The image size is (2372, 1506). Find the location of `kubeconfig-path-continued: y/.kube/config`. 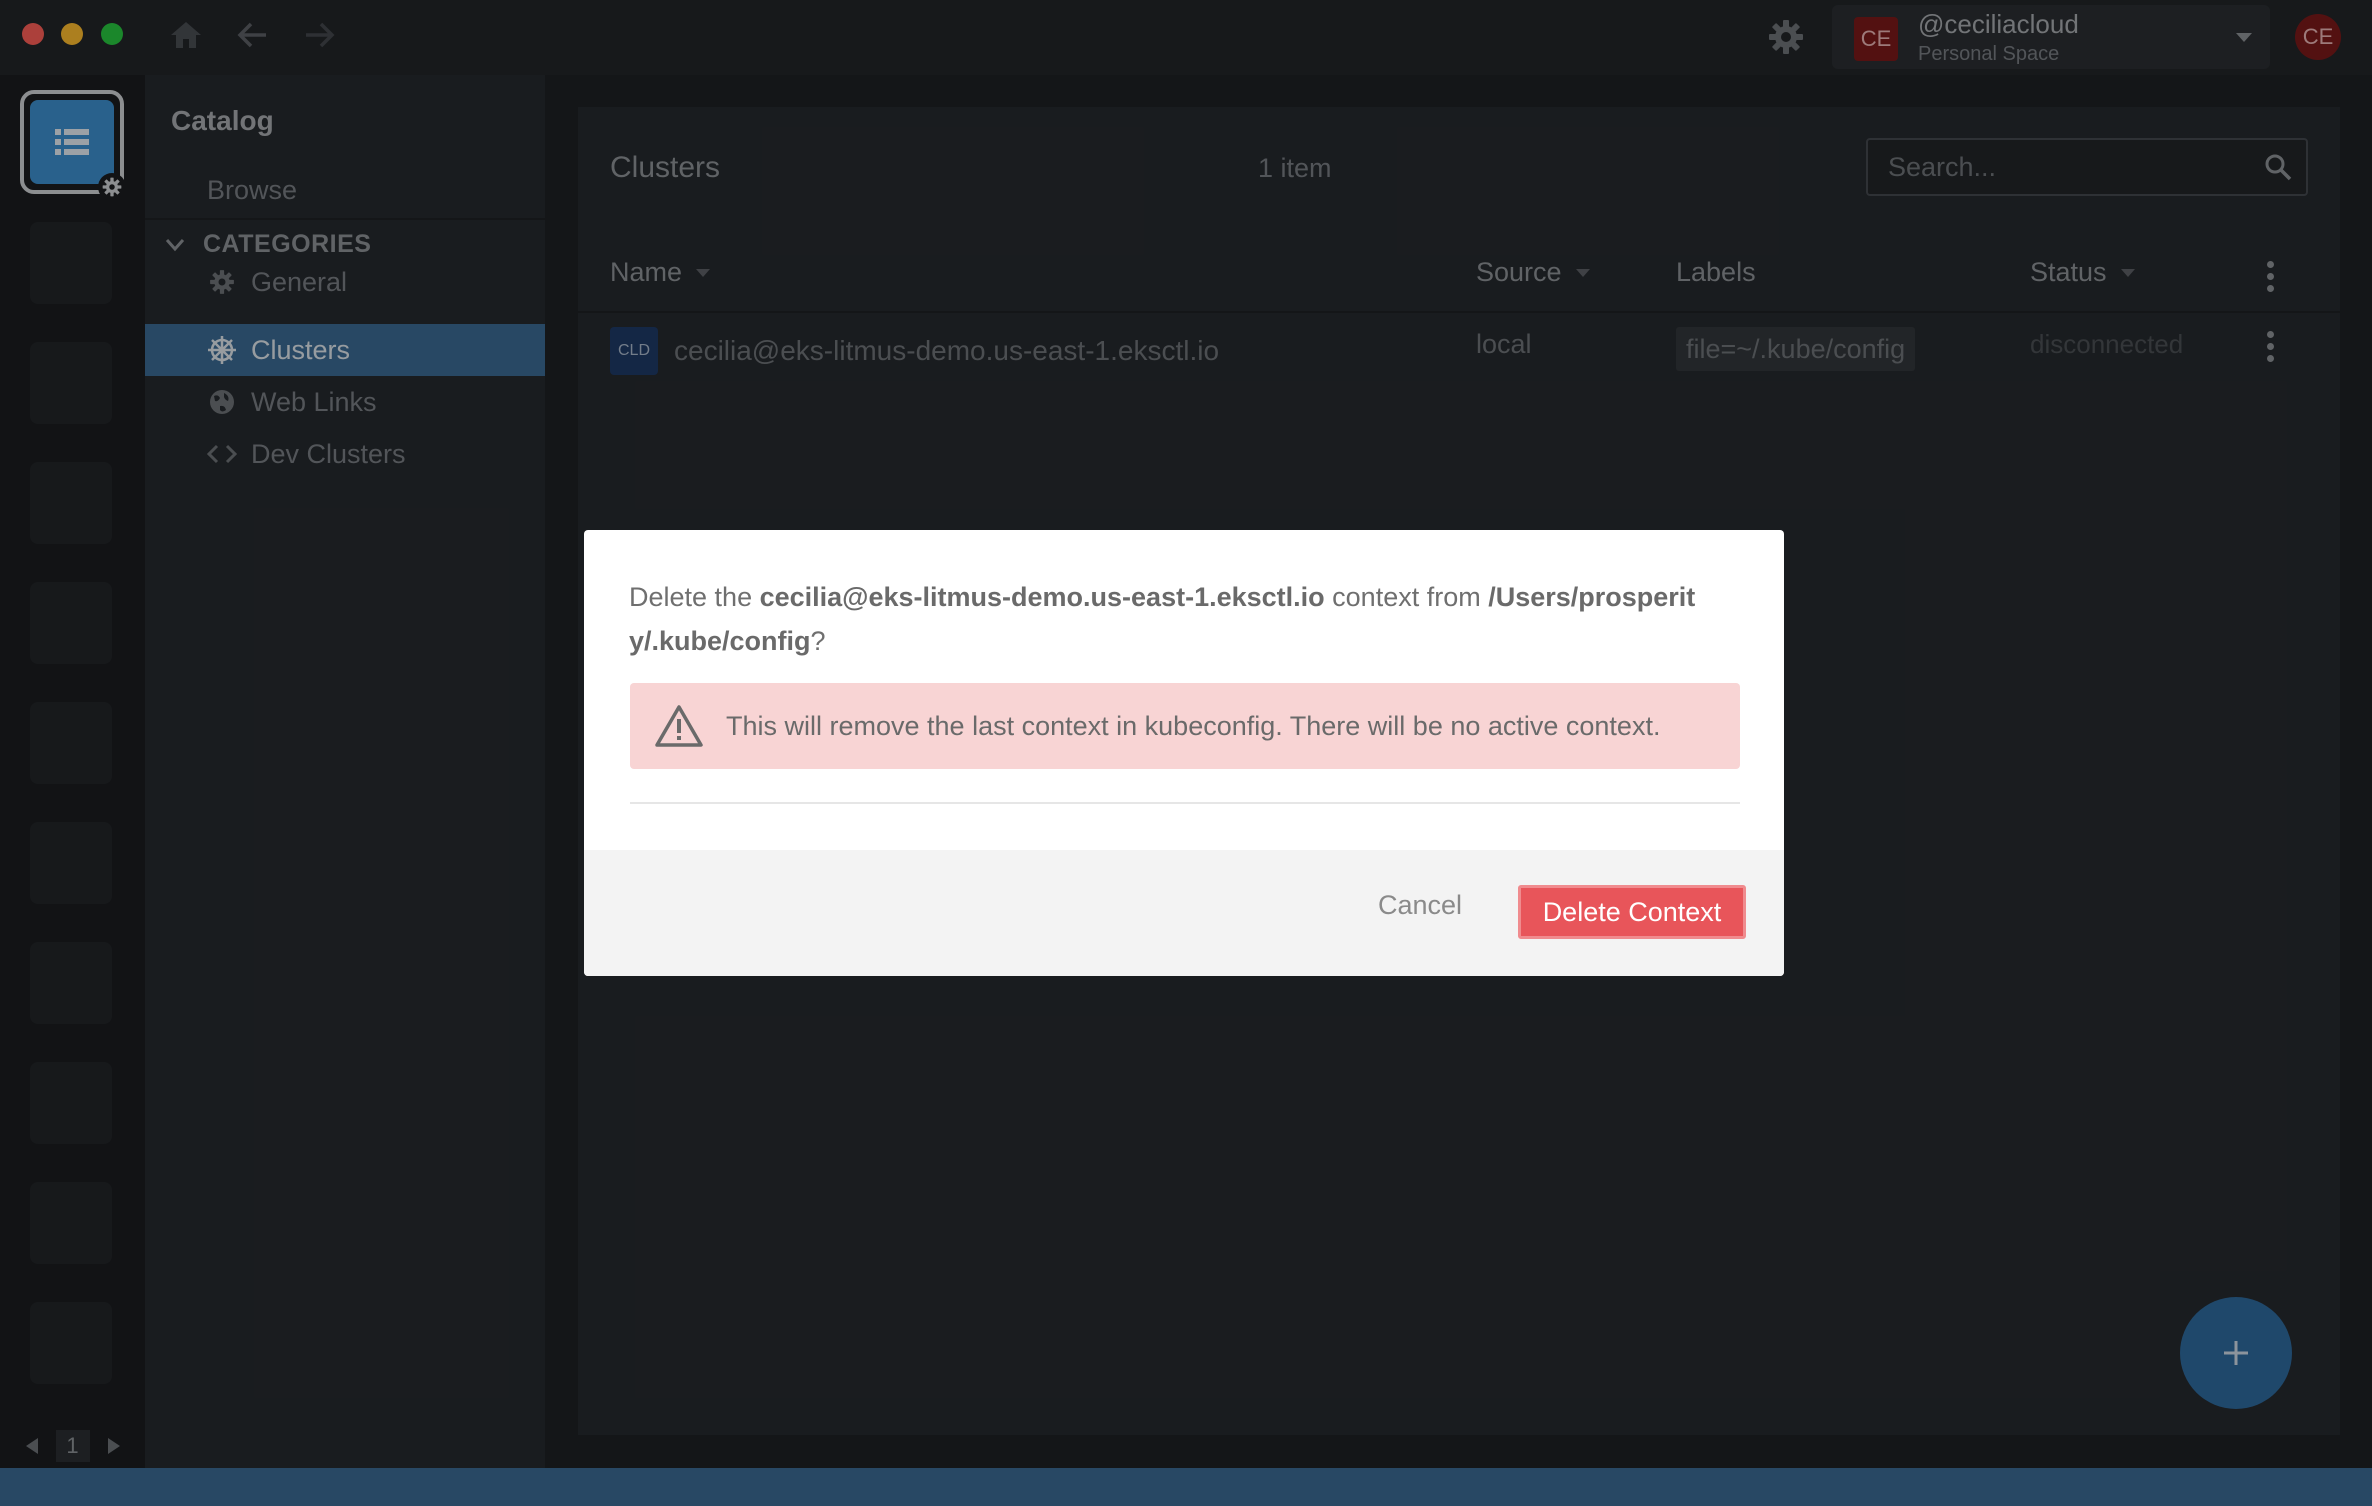

kubeconfig-path-continued: y/.kube/config is located at coordinates (720, 641).